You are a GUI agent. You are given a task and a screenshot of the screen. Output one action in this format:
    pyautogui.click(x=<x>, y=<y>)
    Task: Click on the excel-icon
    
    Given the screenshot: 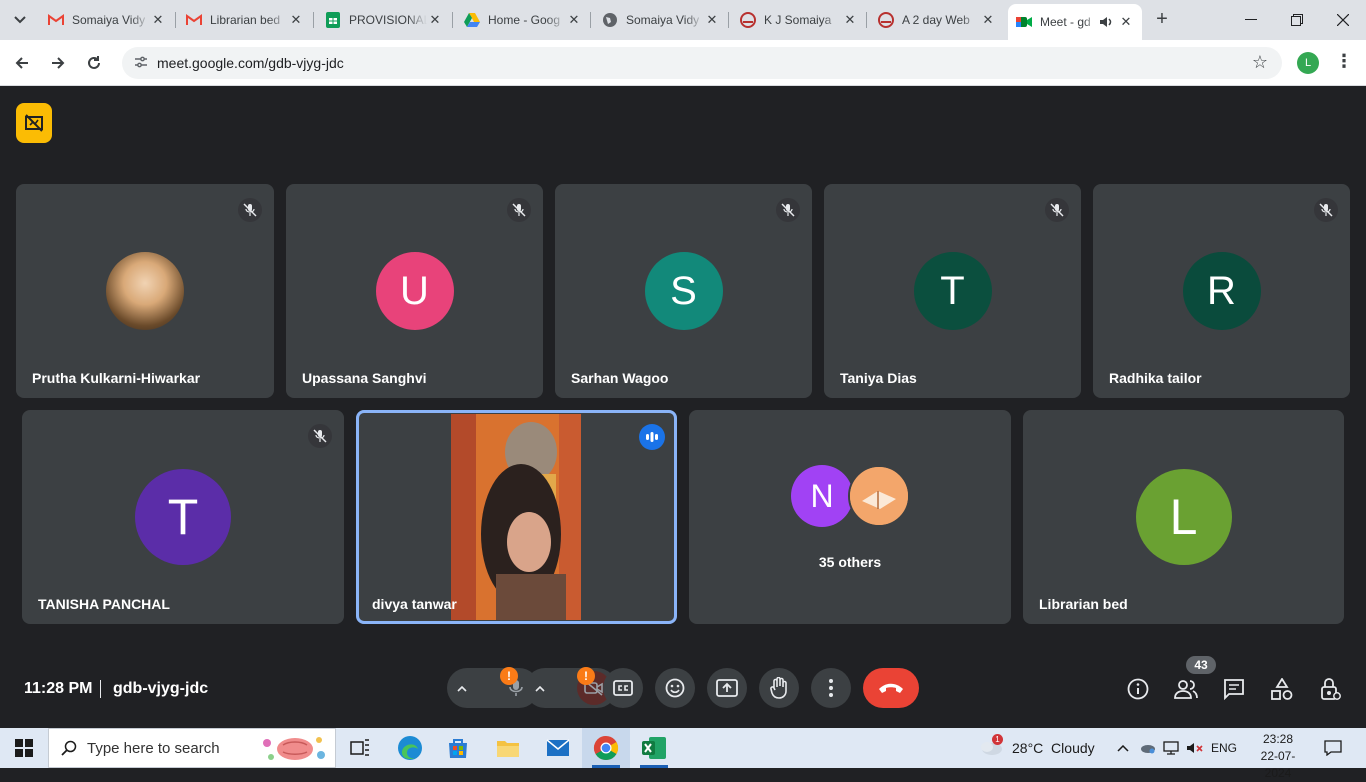 What is the action you would take?
    pyautogui.click(x=654, y=748)
    